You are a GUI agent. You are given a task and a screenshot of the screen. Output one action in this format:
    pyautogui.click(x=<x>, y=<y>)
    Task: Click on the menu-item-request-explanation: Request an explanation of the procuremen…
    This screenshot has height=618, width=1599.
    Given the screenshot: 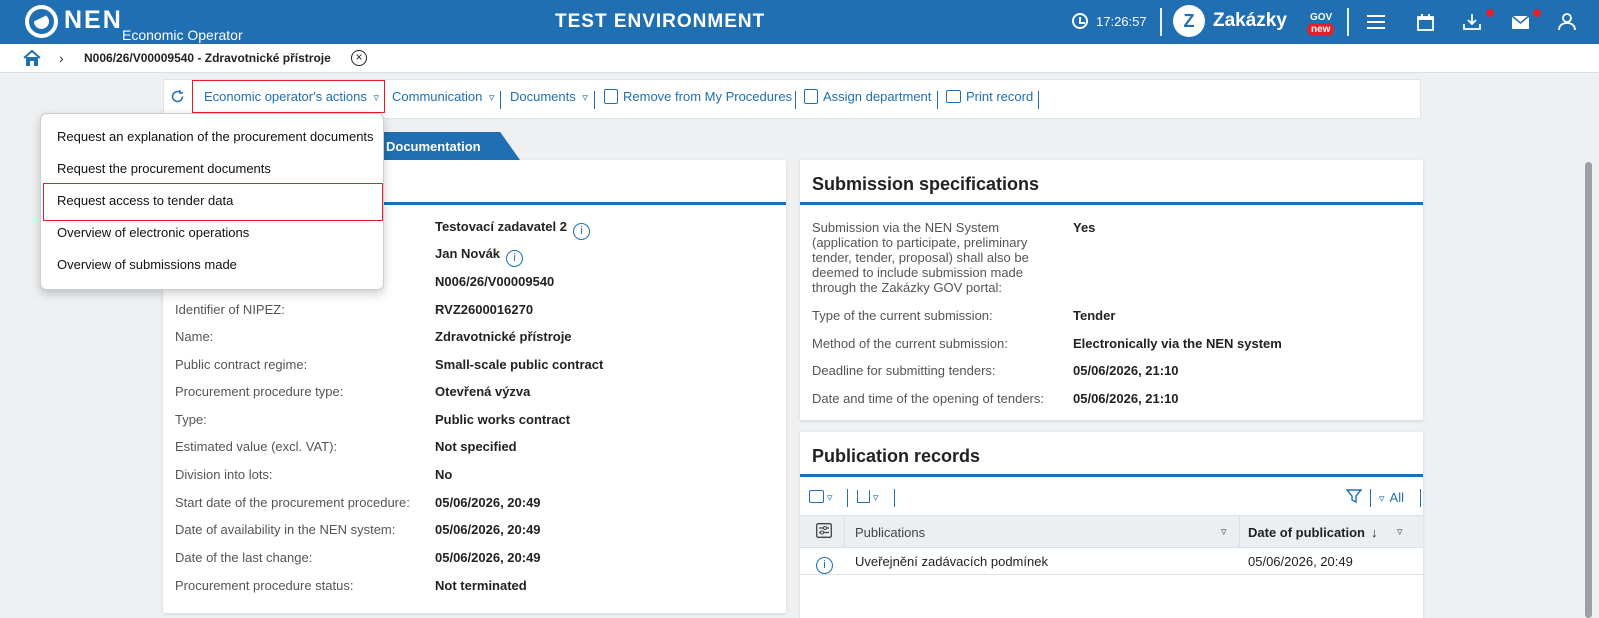 What is the action you would take?
    pyautogui.click(x=215, y=136)
    